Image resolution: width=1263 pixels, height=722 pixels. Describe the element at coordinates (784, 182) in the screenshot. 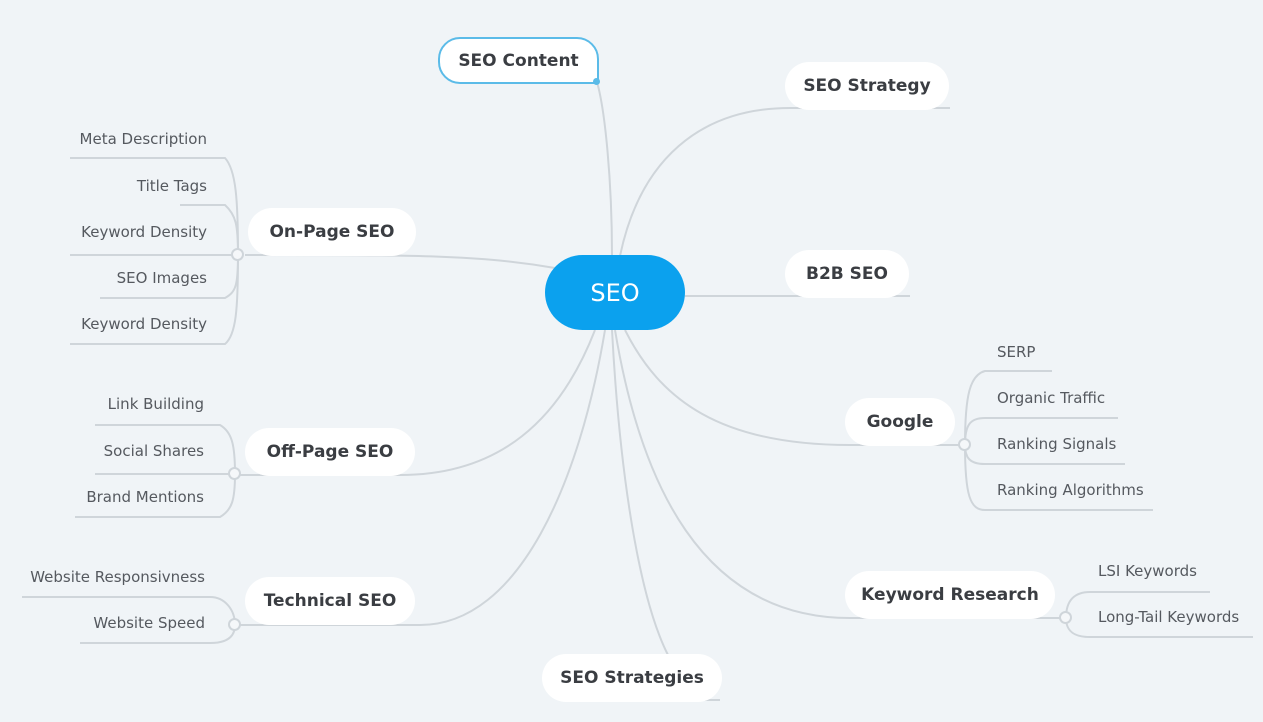

I see `connector-seo-strategy` at that location.